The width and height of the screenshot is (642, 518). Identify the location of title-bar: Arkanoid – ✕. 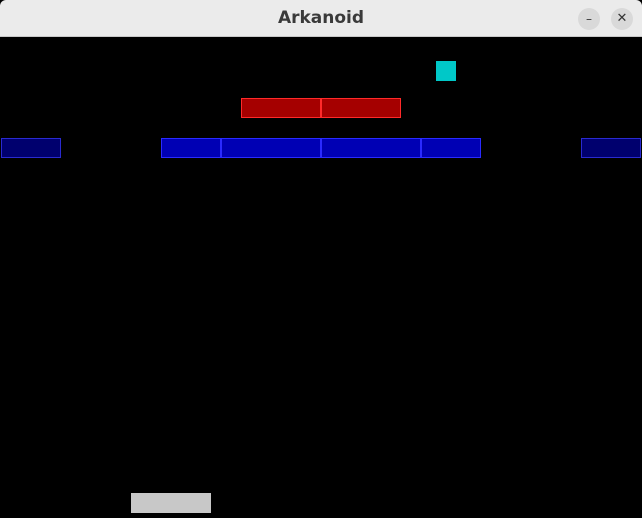
(321, 18).